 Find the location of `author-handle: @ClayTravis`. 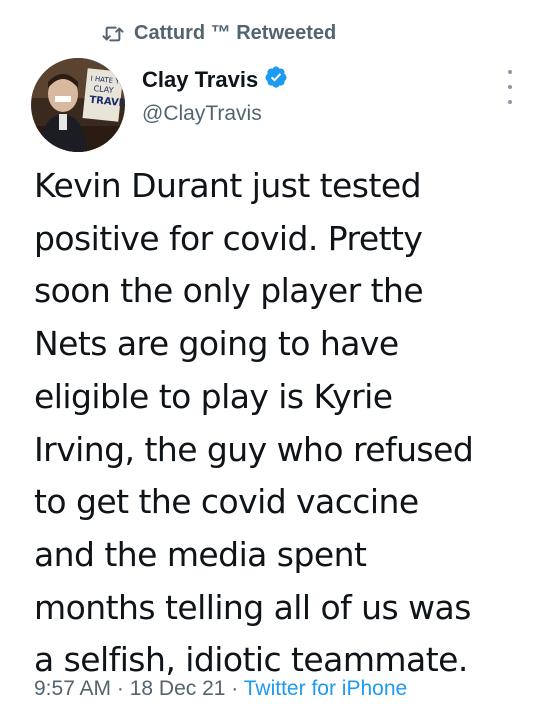

author-handle: @ClayTravis is located at coordinates (215, 114).